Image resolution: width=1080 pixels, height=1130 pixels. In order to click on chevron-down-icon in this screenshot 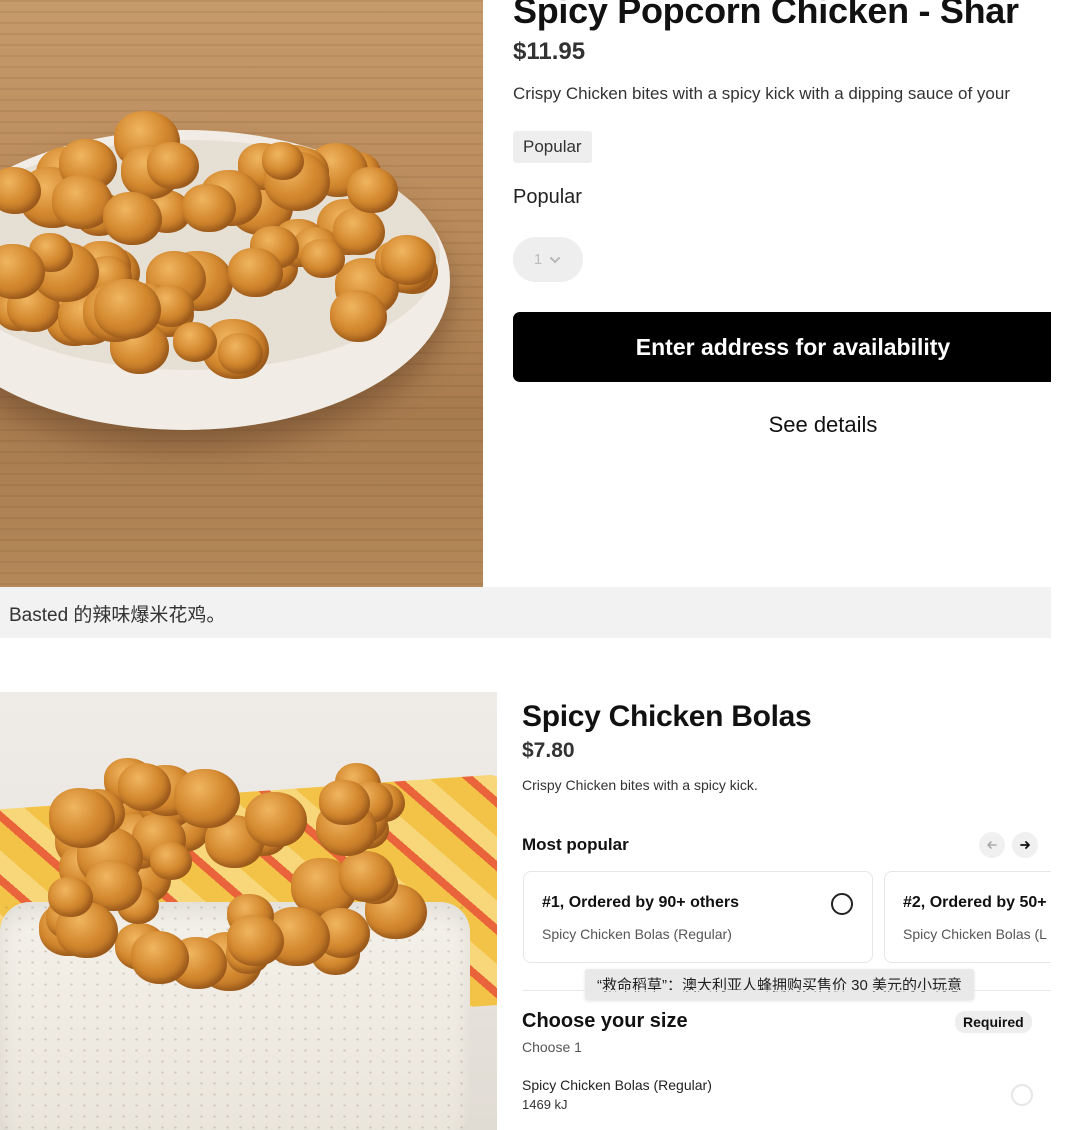, I will do `click(555, 259)`.